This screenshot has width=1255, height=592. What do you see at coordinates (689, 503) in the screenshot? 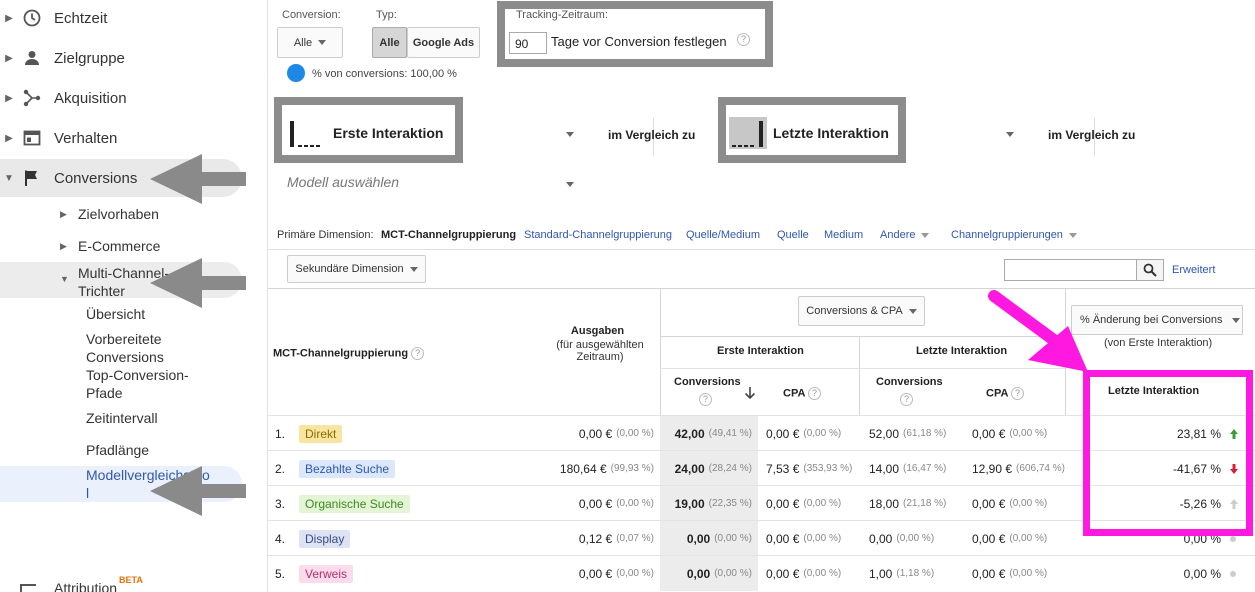
I see `first-conversions-value: 19,00` at bounding box center [689, 503].